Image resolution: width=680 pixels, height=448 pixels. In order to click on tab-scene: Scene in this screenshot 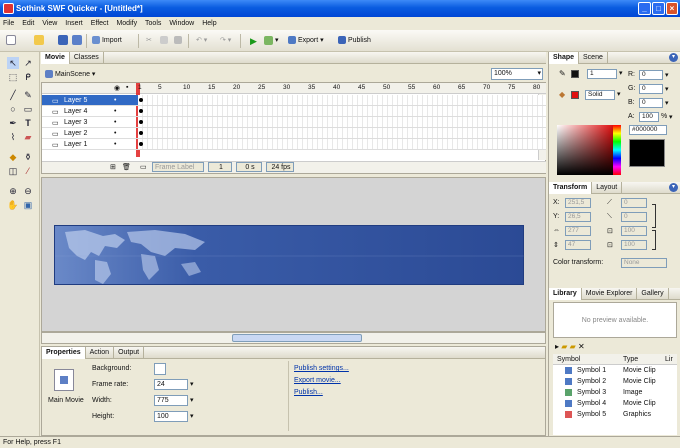, I will do `click(593, 58)`.